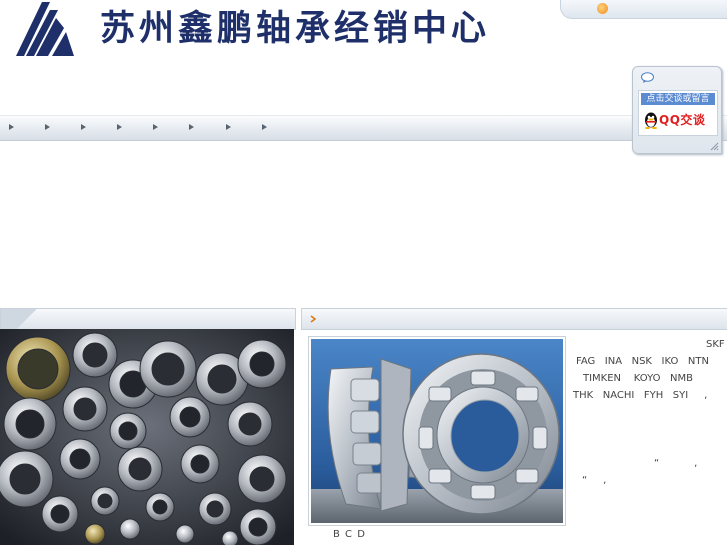  Describe the element at coordinates (640, 395) in the screenshot. I see `intro-line-4: THK NACHI FYH SYI ,` at that location.